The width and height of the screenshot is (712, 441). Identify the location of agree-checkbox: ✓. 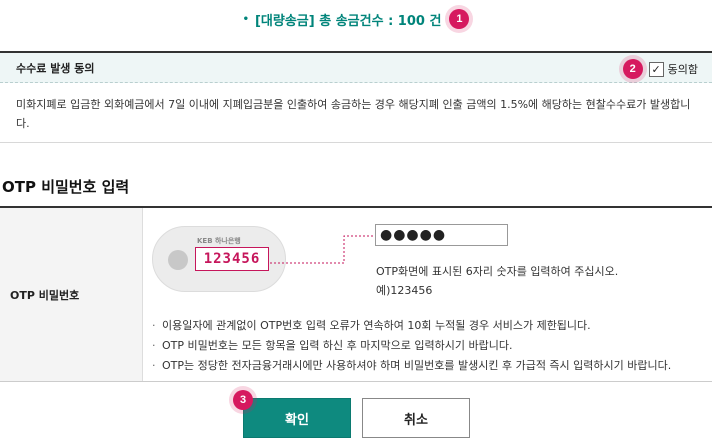
(656, 69).